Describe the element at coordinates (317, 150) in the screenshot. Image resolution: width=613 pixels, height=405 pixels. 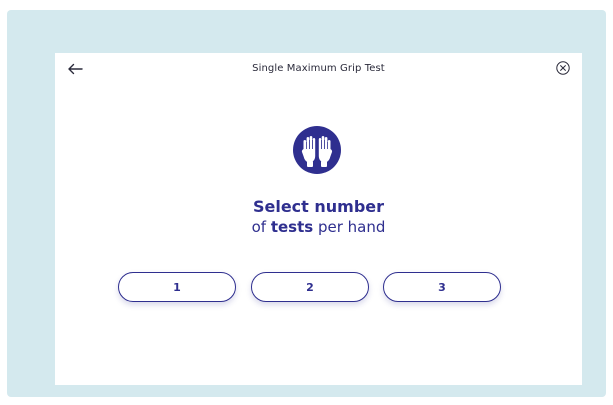
I see `raised-hands-icon` at that location.